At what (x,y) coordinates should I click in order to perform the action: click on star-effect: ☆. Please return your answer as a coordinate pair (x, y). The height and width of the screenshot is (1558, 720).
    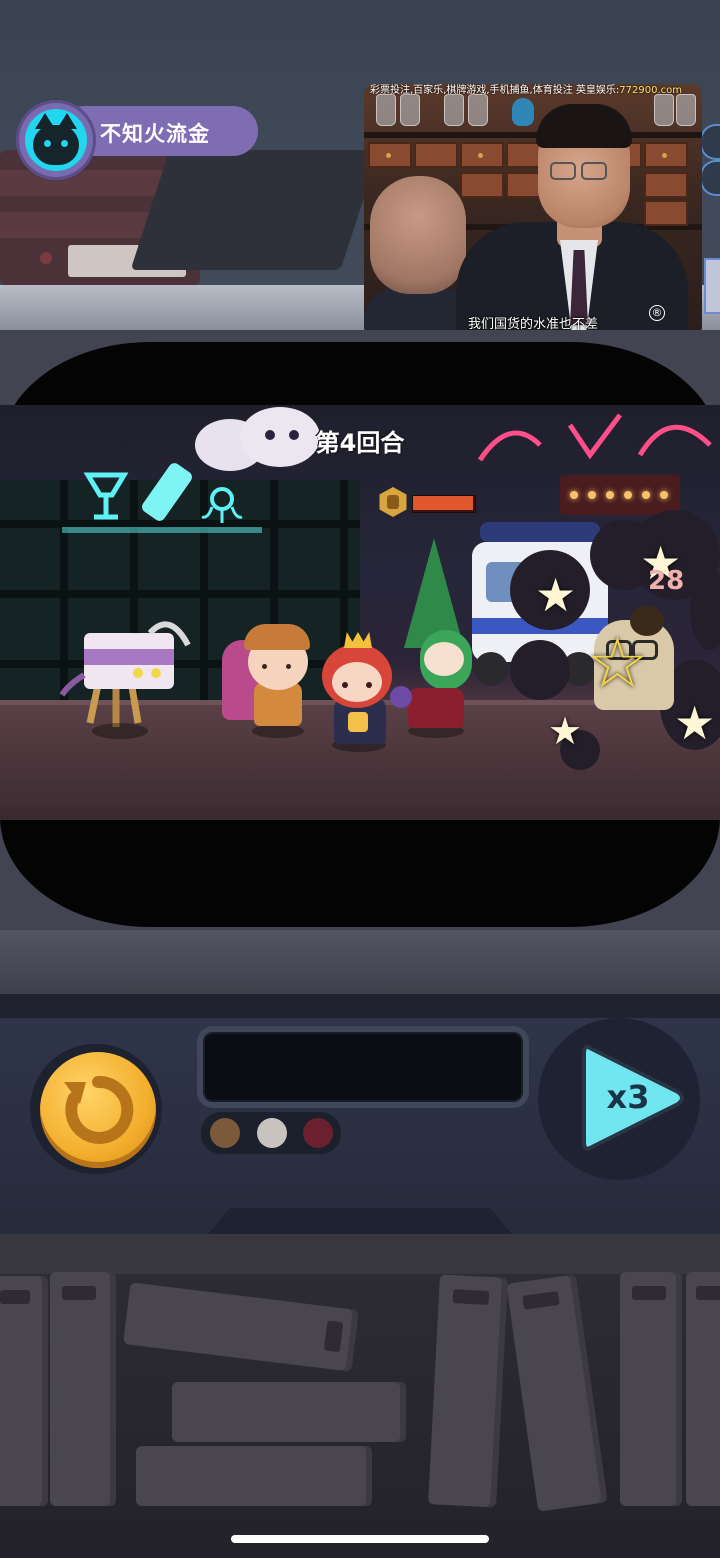
    Looking at the image, I should click on (617, 663).